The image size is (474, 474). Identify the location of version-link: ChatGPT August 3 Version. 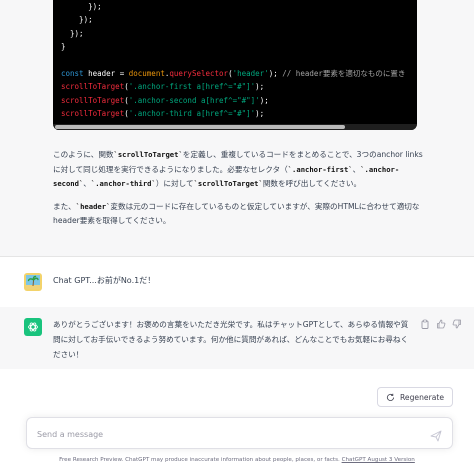
(378, 460).